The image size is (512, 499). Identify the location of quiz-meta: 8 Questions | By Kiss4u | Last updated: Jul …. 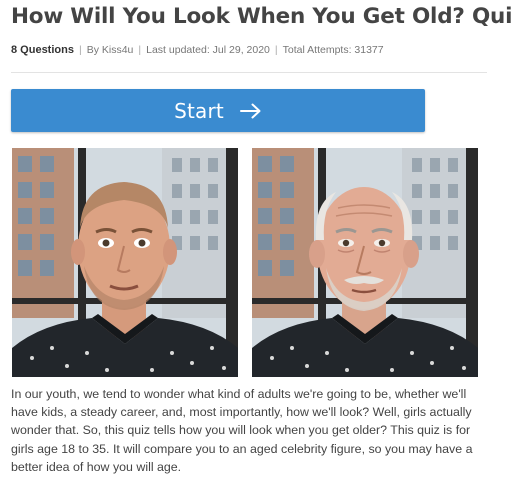
(197, 50).